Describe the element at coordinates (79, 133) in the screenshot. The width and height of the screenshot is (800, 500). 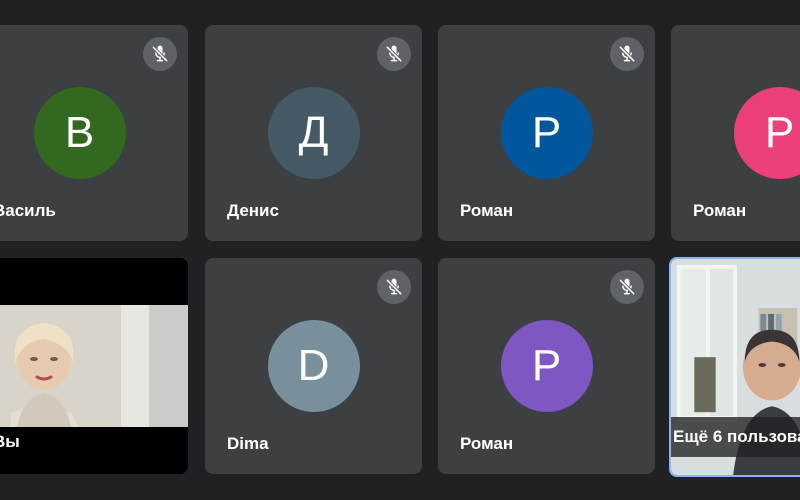
I see `avatar: В` at that location.